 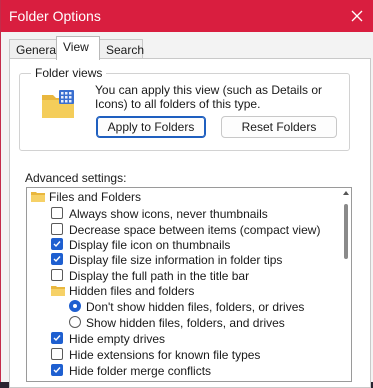 What do you see at coordinates (150, 245) in the screenshot?
I see `list-item-label: Display file icon on thumbnails` at bounding box center [150, 245].